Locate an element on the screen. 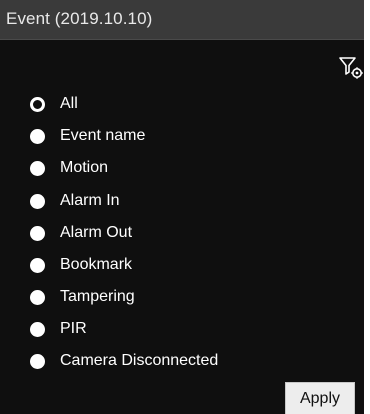 Image resolution: width=370 pixels, height=414 pixels. event-option-label: All is located at coordinates (69, 103).